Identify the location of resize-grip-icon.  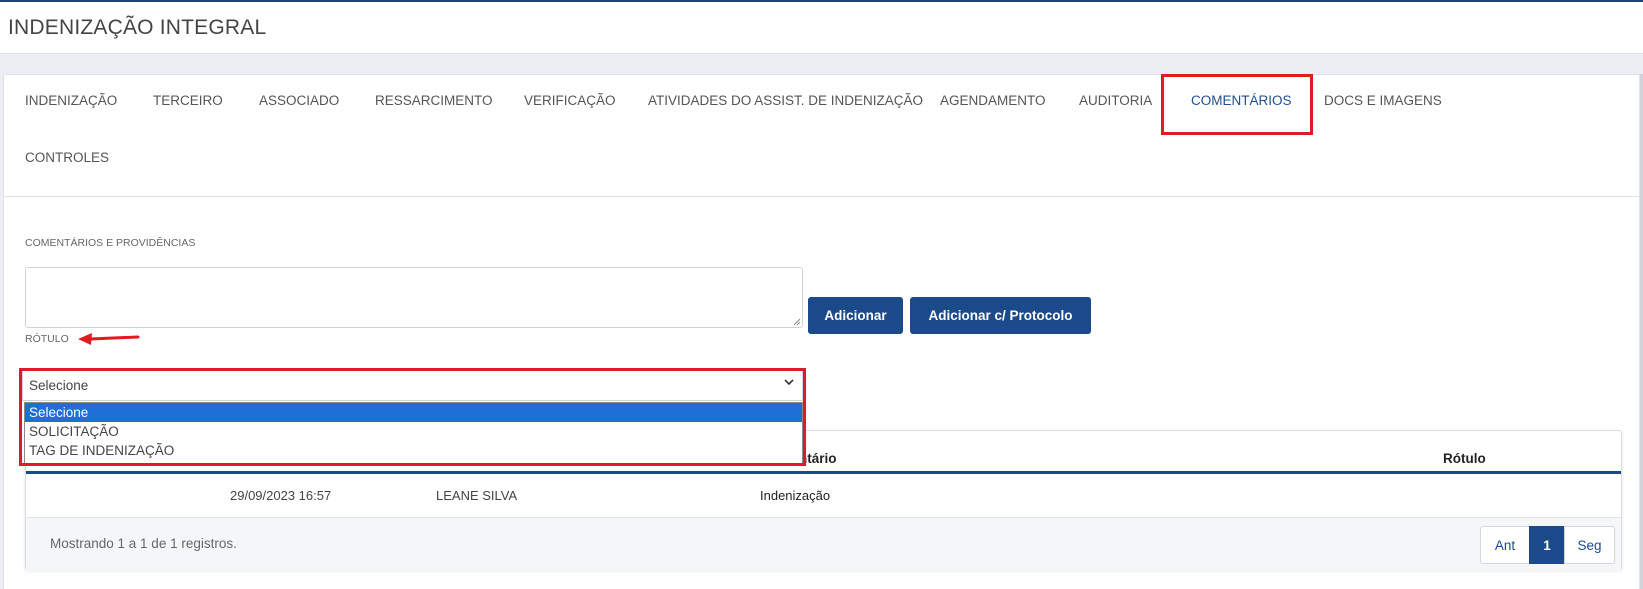
(797, 322).